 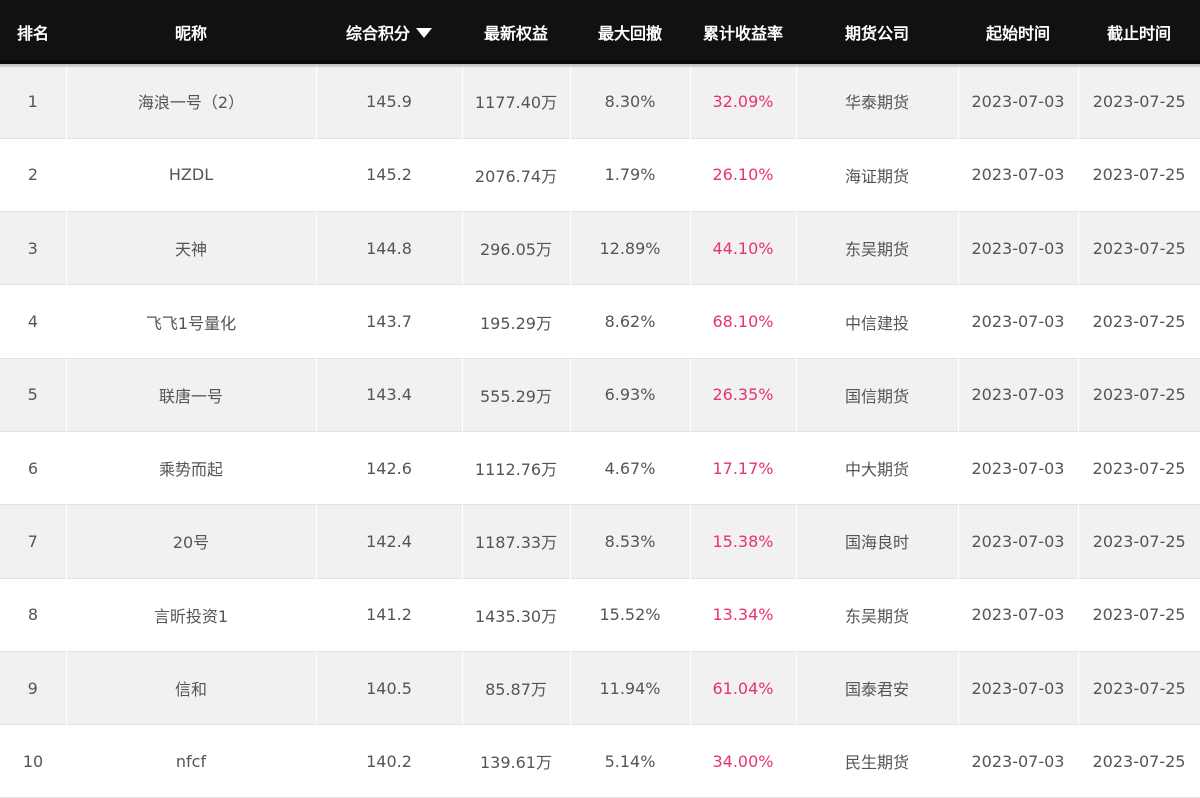 I want to click on cell-score: 140.2, so click(x=389, y=761).